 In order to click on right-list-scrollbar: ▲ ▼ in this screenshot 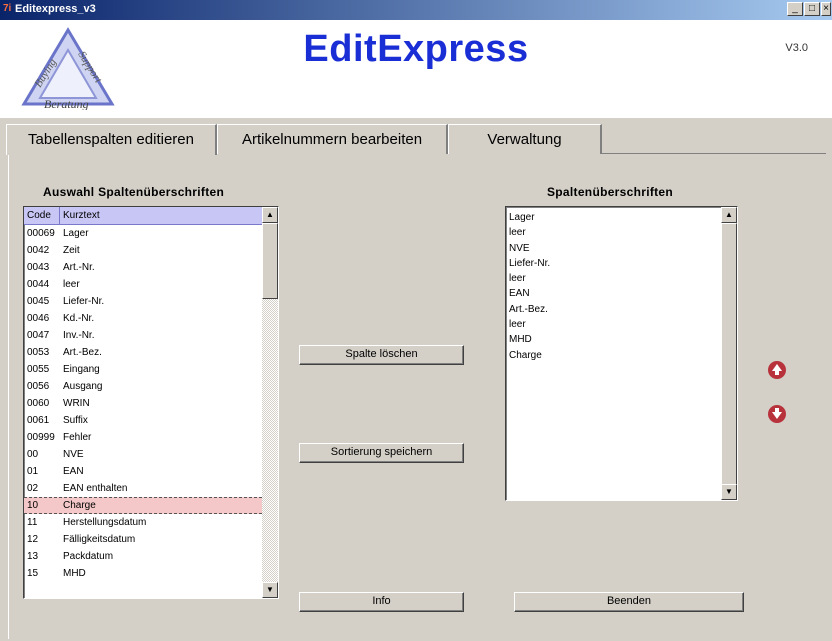, I will do `click(729, 353)`.